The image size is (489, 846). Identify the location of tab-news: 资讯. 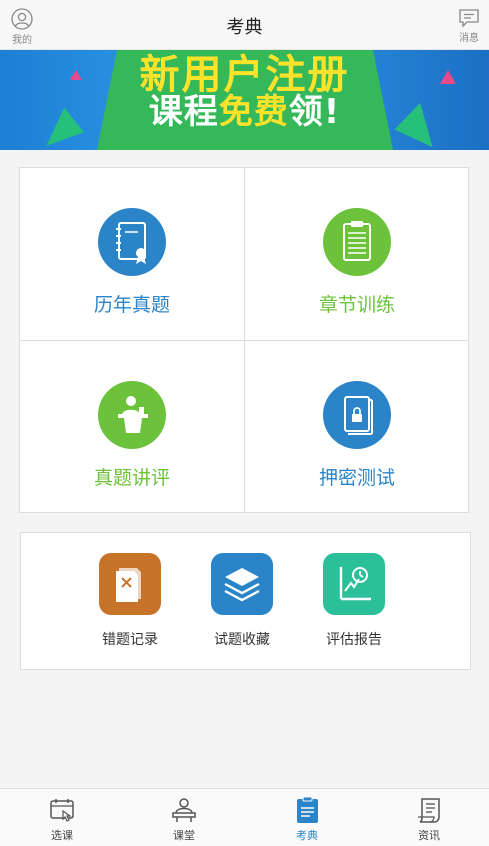
(429, 820).